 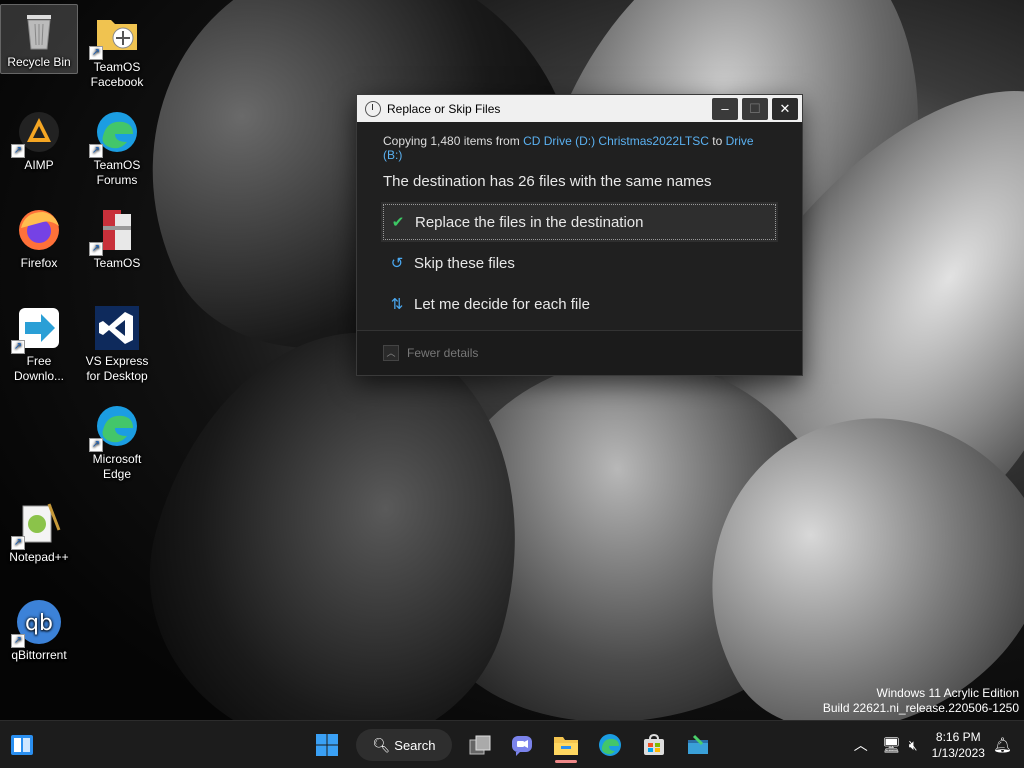 What do you see at coordinates (39, 655) in the screenshot?
I see `desktop-icon-label: qBittorrent` at bounding box center [39, 655].